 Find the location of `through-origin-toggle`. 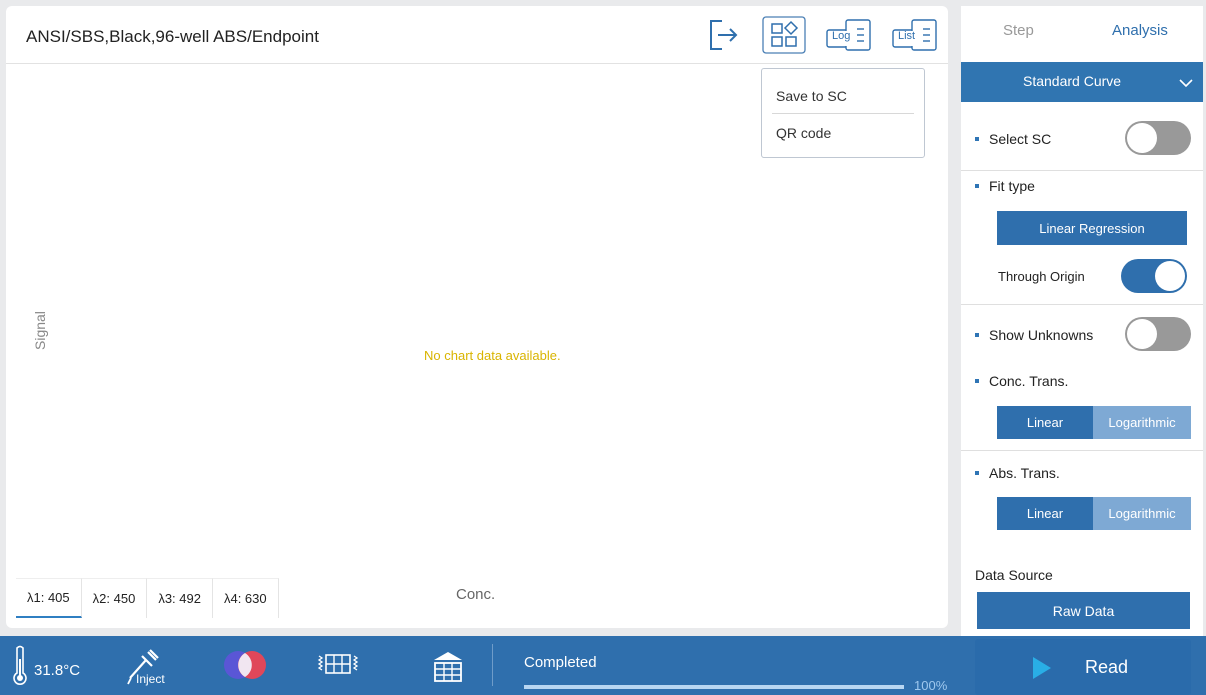

through-origin-toggle is located at coordinates (1154, 276).